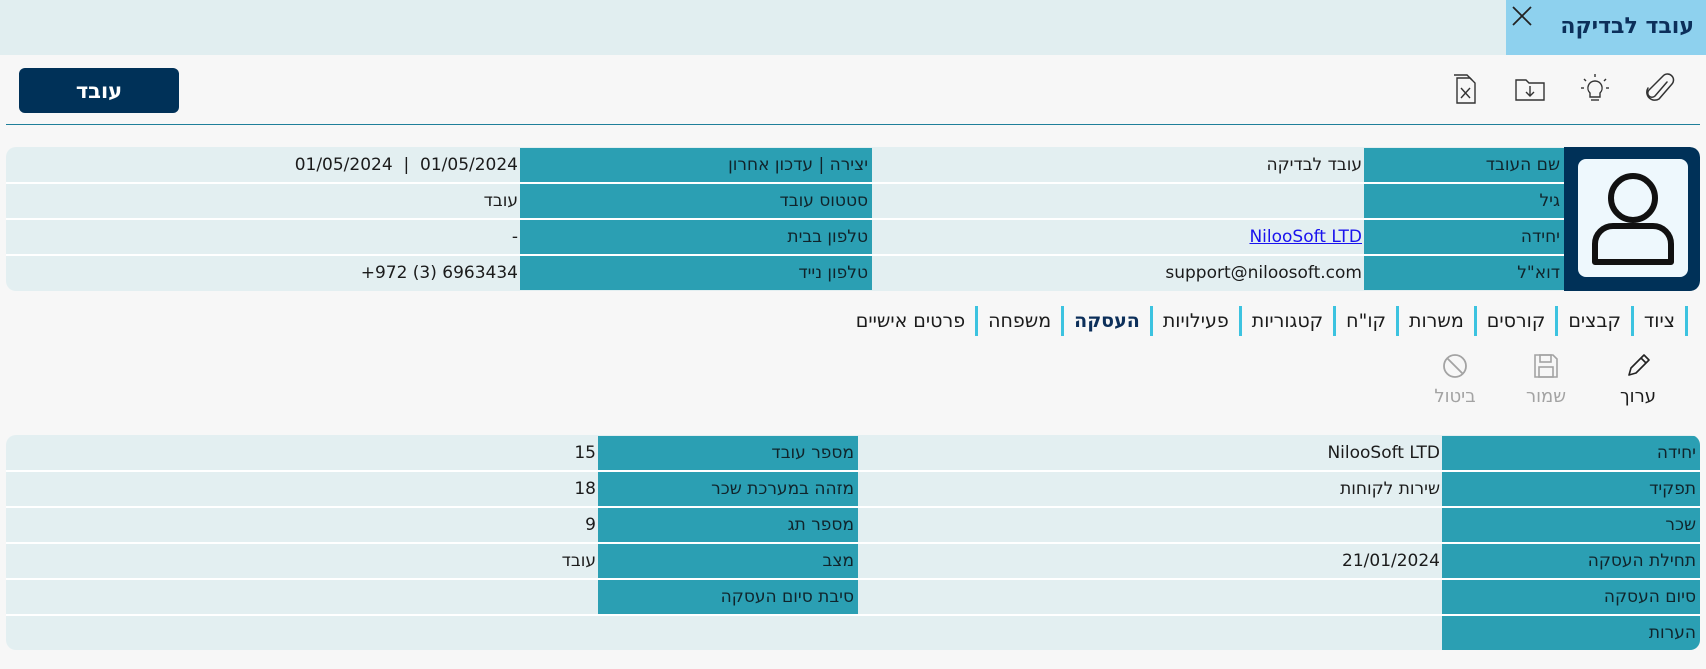 This screenshot has width=1706, height=669. I want to click on emp-end-label: סיום העסקה, so click(1571, 597).